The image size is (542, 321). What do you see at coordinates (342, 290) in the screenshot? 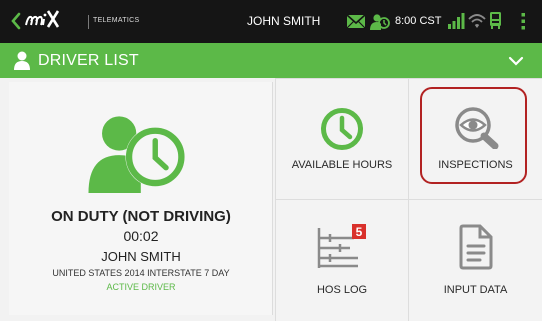
I see `hos-log-label: HOS LOG` at bounding box center [342, 290].